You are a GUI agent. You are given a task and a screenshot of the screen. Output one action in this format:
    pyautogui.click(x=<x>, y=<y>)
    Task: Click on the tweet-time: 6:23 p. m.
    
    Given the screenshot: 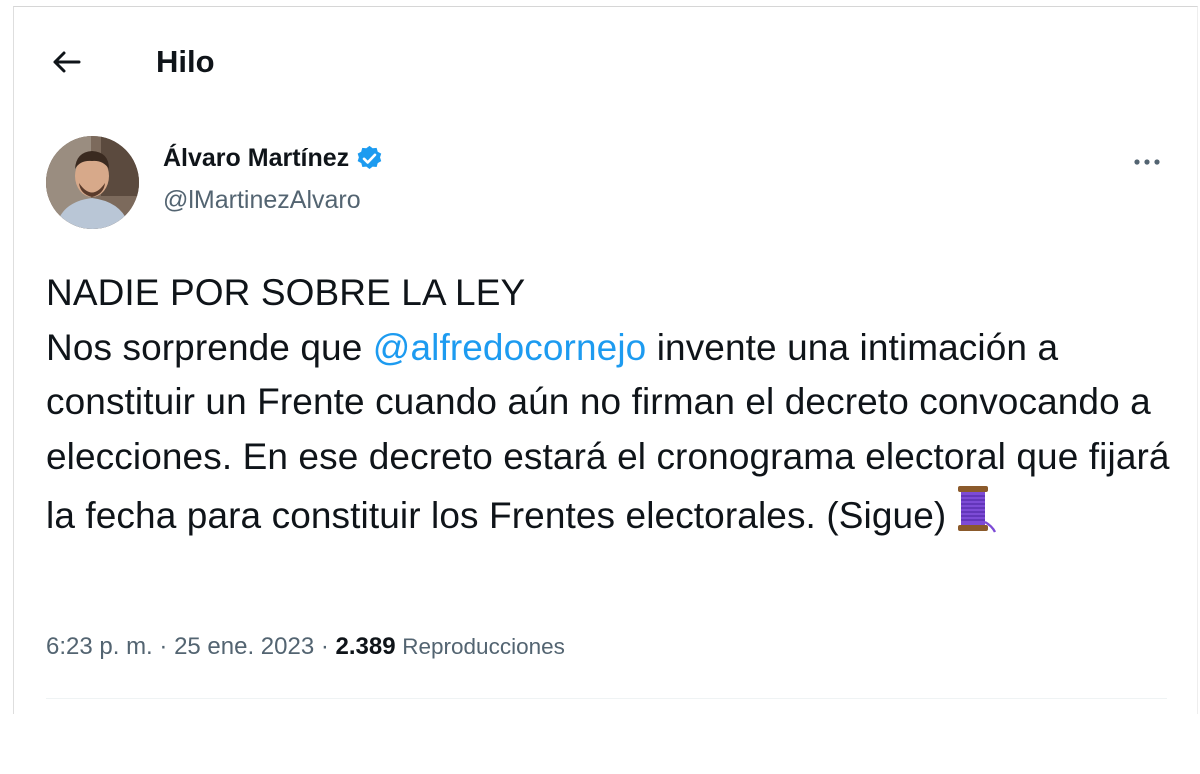 What is the action you would take?
    pyautogui.click(x=99, y=646)
    